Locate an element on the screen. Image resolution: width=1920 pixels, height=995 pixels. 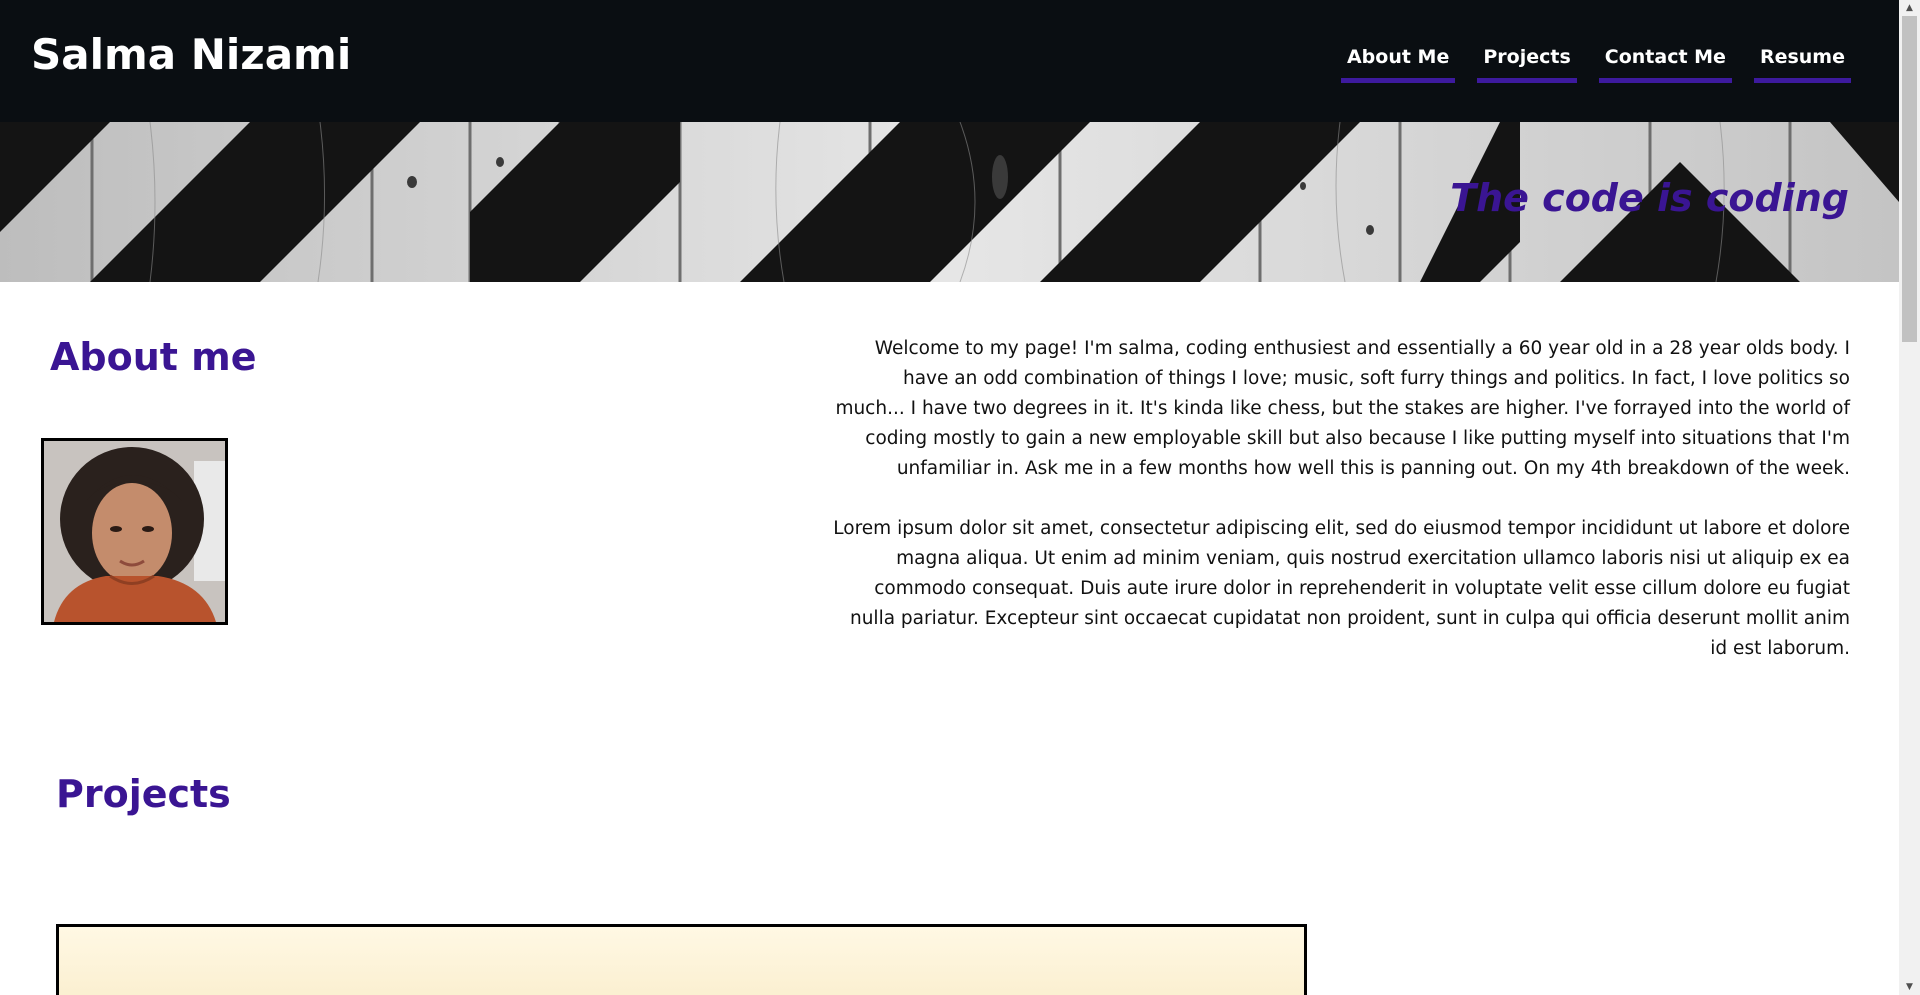
nav-link-contact-me: Contact Me is located at coordinates (1665, 63).